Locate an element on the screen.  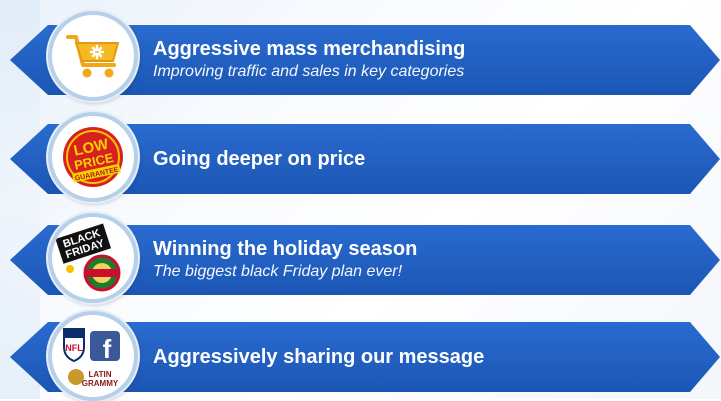
black-friday-icon: BLACK FRIDAY is located at coordinates (93, 258).